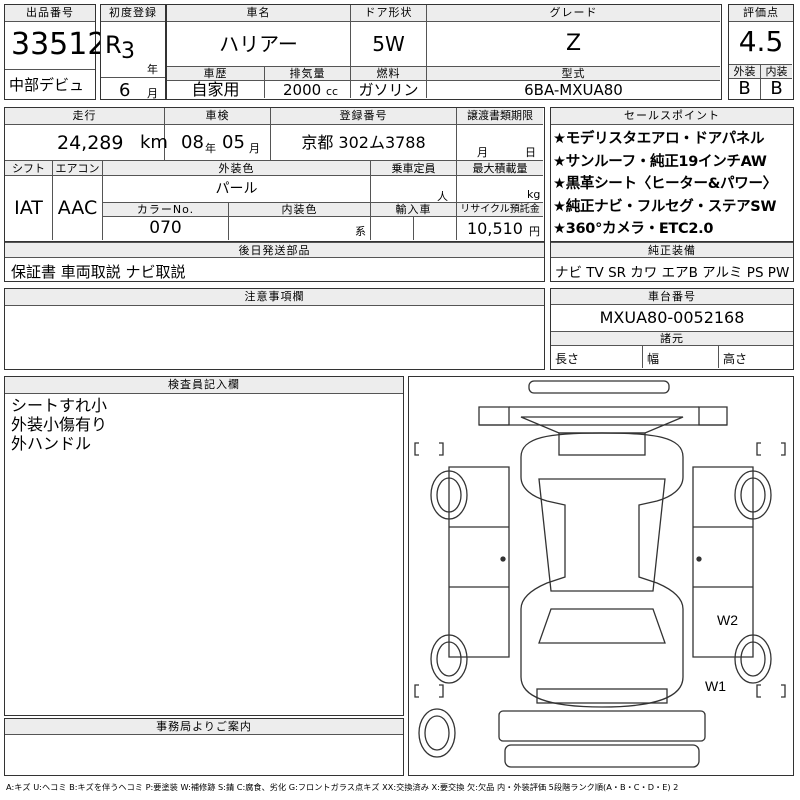 The image size is (800, 800). What do you see at coordinates (660, 161) in the screenshot?
I see `sales-point: ★サンルーフ・純正19インチAW` at bounding box center [660, 161].